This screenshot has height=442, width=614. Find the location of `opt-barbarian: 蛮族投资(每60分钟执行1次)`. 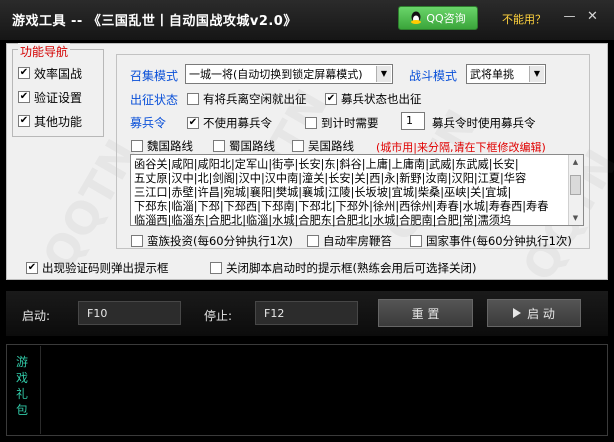

opt-barbarian: 蛮族投资(每60分钟执行1次) is located at coordinates (212, 241).